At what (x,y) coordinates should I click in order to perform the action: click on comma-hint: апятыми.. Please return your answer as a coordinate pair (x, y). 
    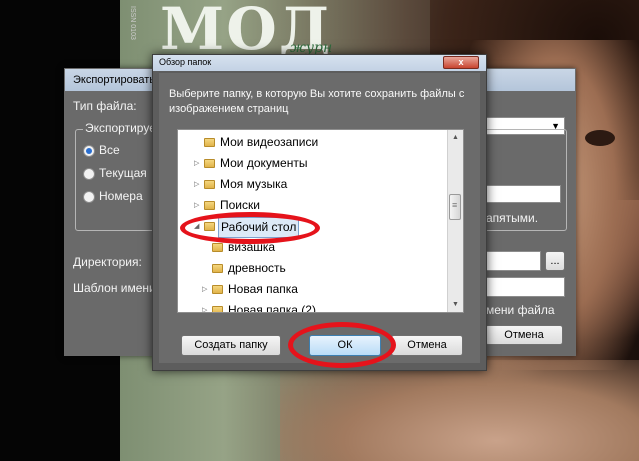
    Looking at the image, I should click on (512, 218).